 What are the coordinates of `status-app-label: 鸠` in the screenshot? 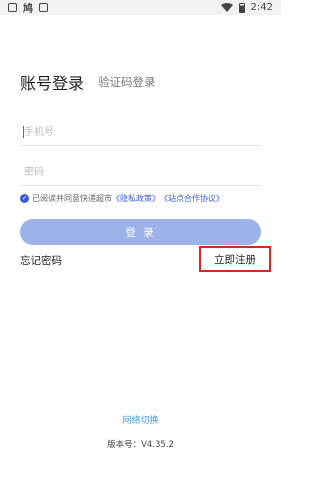 It's located at (28, 9).